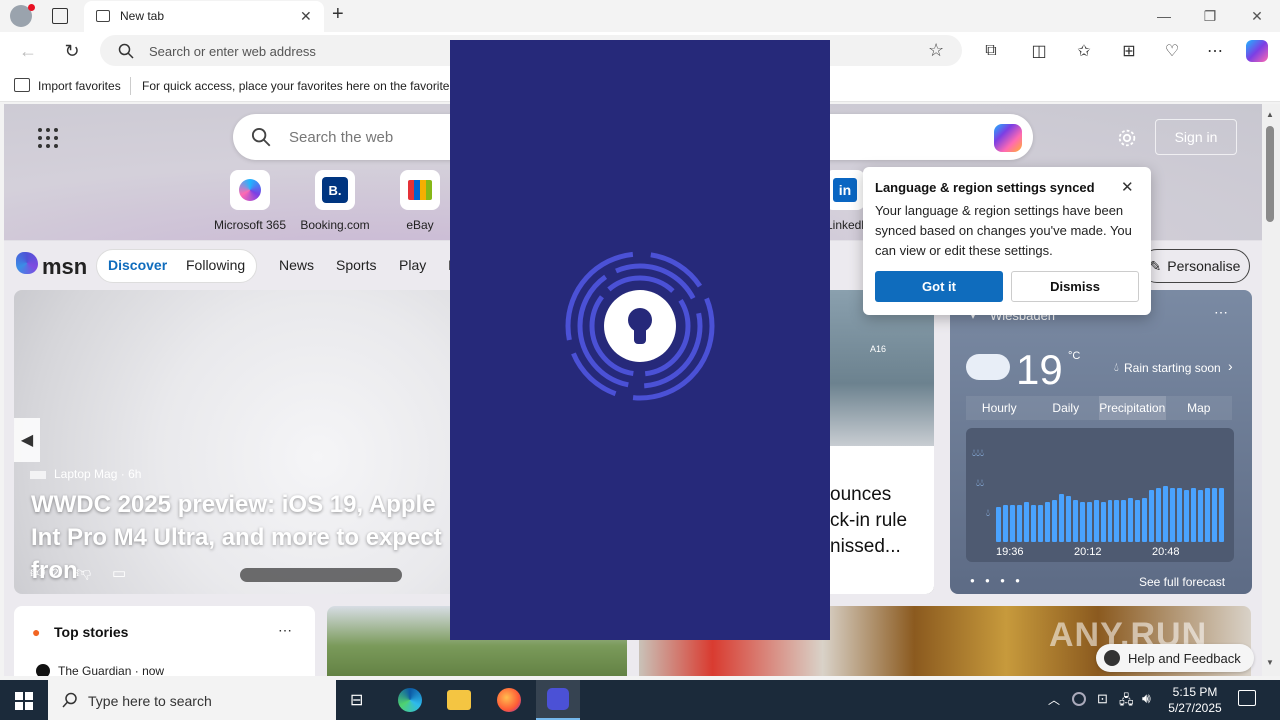 This screenshot has width=1280, height=720. Describe the element at coordinates (999, 408) in the screenshot. I see `tab-hourly: Hourly` at that location.